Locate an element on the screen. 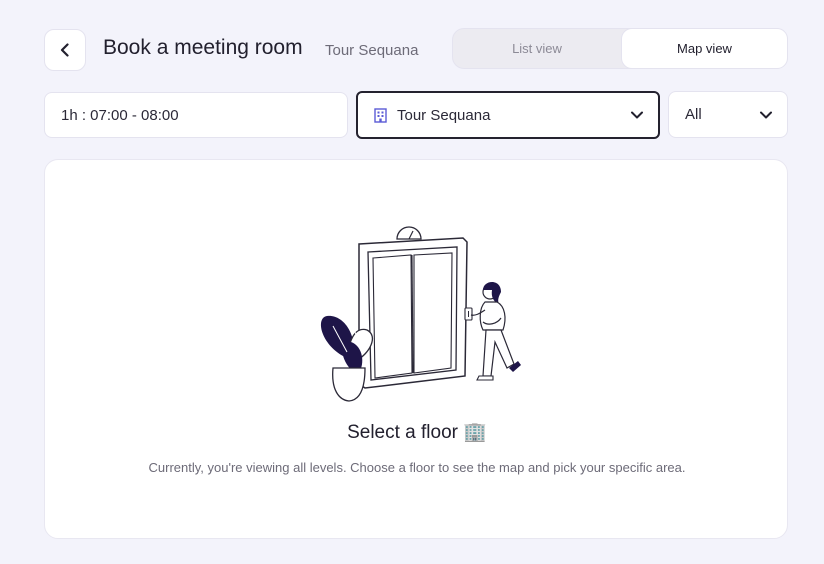  chevron-left-icon is located at coordinates (64, 50).